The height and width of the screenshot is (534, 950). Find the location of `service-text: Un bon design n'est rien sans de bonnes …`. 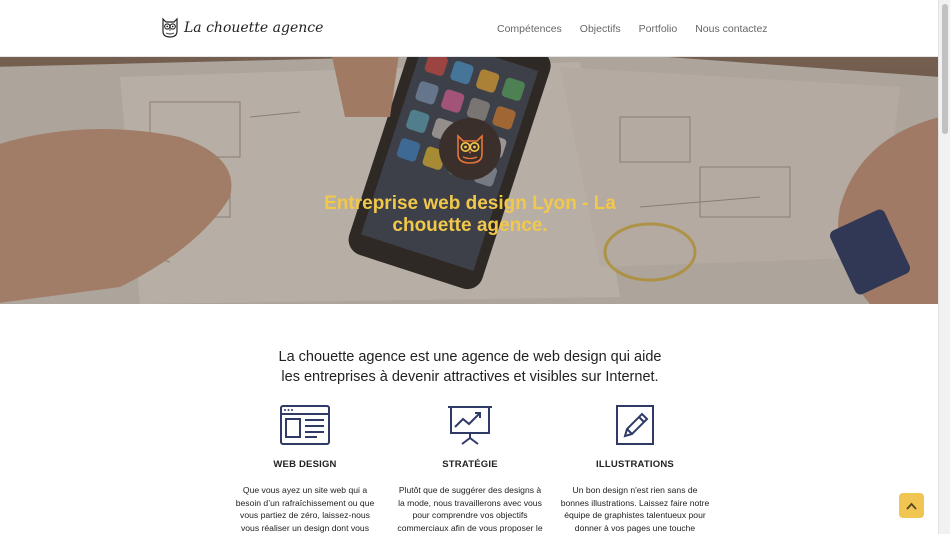

service-text: Un bon design n'est rien sans de bonnes … is located at coordinates (635, 509).